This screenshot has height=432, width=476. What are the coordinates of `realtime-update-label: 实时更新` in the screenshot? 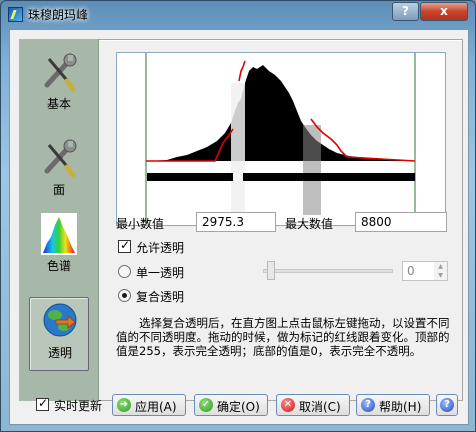 It's located at (78, 406).